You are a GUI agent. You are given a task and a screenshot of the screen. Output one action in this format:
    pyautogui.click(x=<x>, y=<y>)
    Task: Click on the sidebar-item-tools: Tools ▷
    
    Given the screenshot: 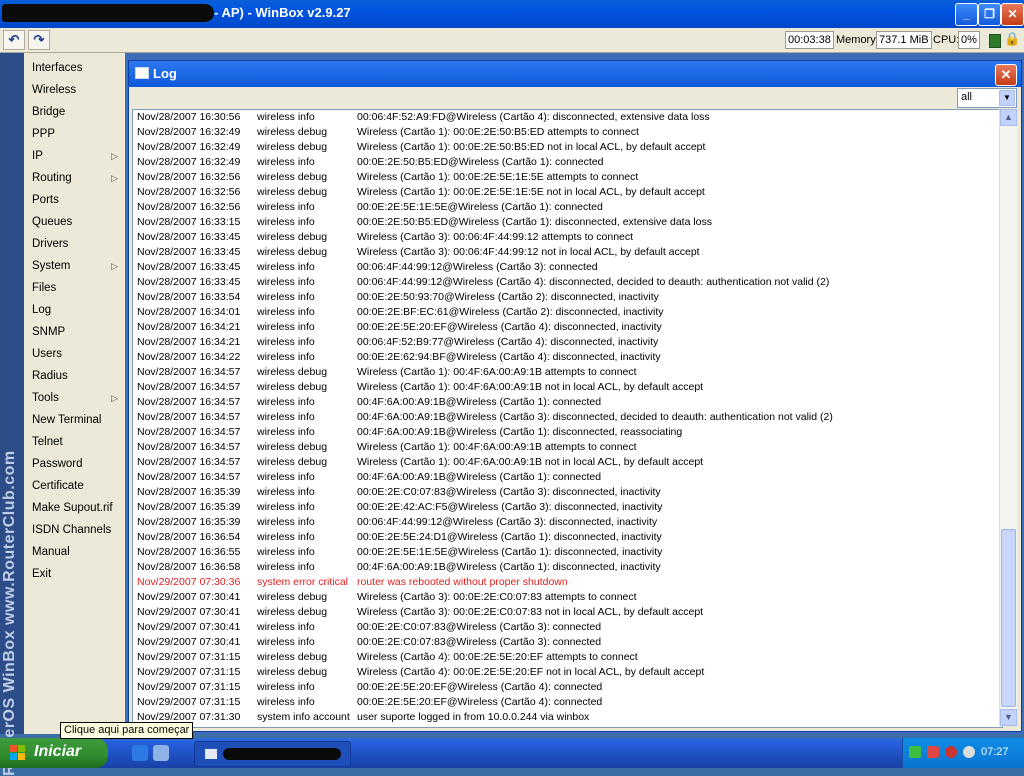 What is the action you would take?
    pyautogui.click(x=74, y=398)
    